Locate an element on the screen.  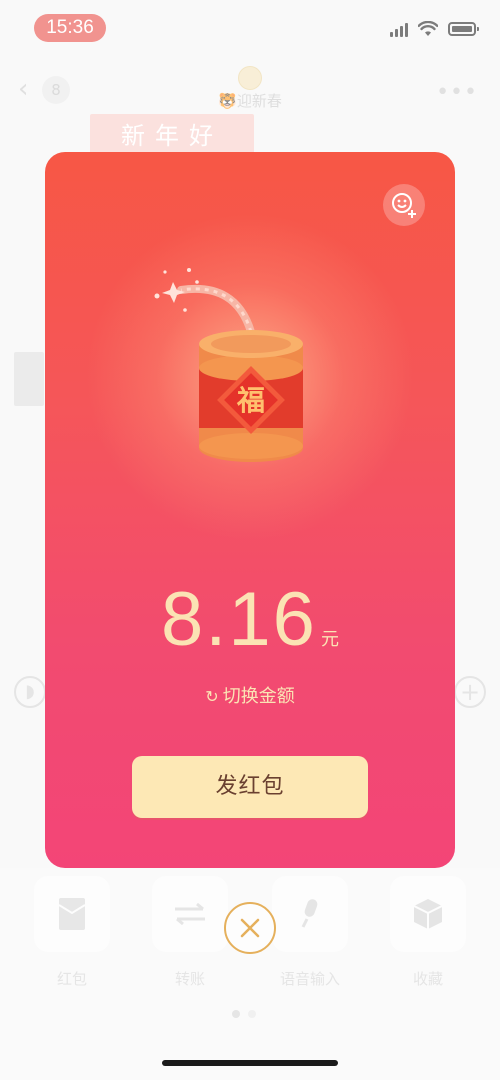
amount-row: 8.16 元 is located at coordinates (250, 619).